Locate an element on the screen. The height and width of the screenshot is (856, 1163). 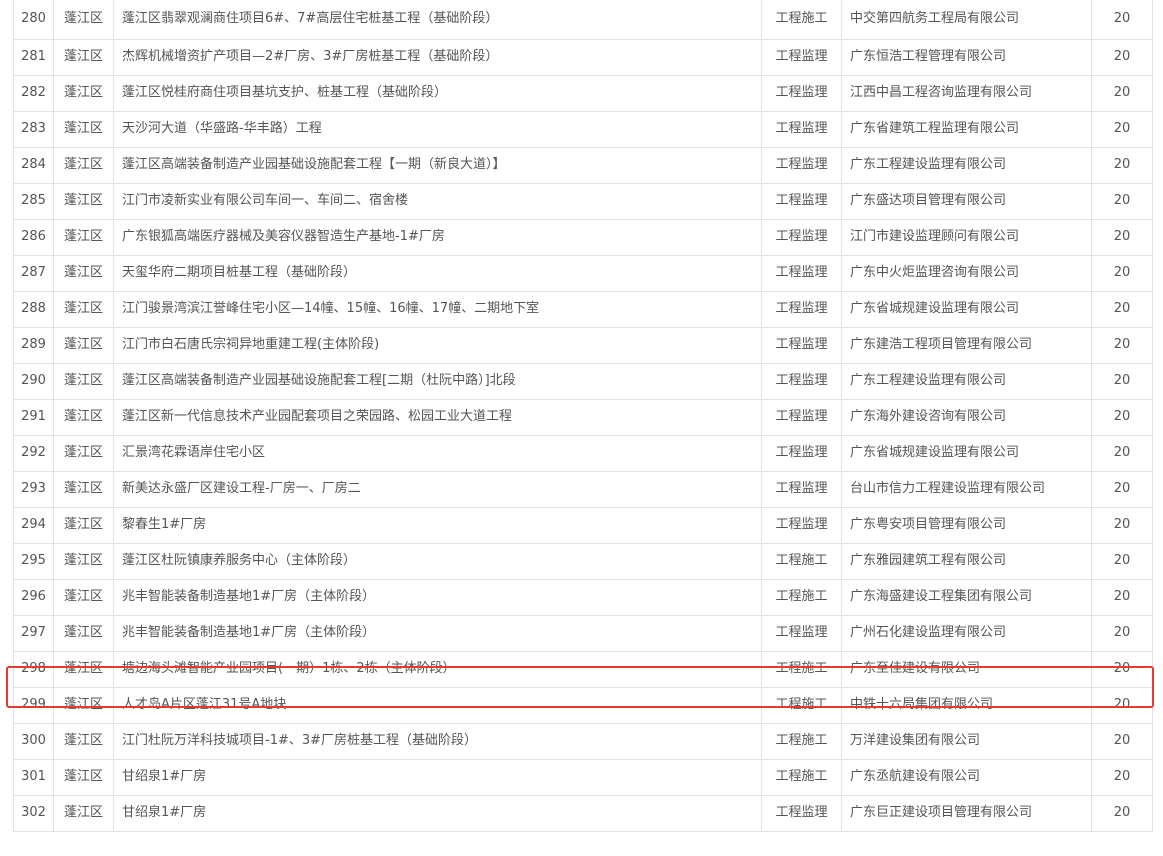
project-name-cell: 江门杜阮万洋科技城项目-1#、3#厂房桩基工程（基础阶段） is located at coordinates (437, 741).